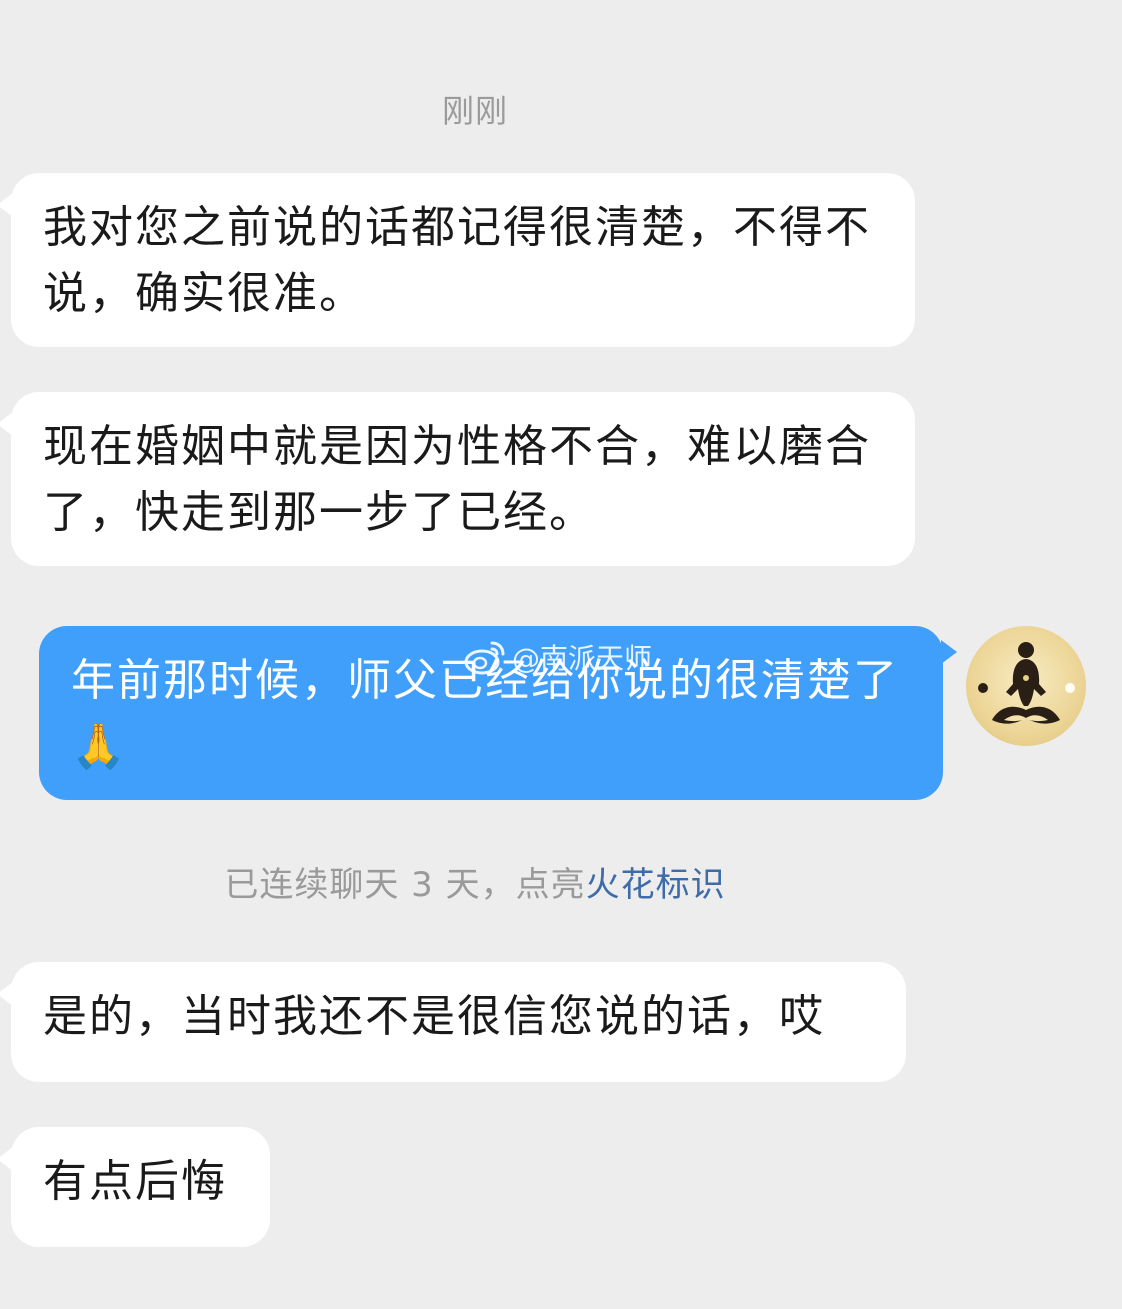  I want to click on message-text: 是的，当时我还不是很信您说的话，哎, so click(434, 1016).